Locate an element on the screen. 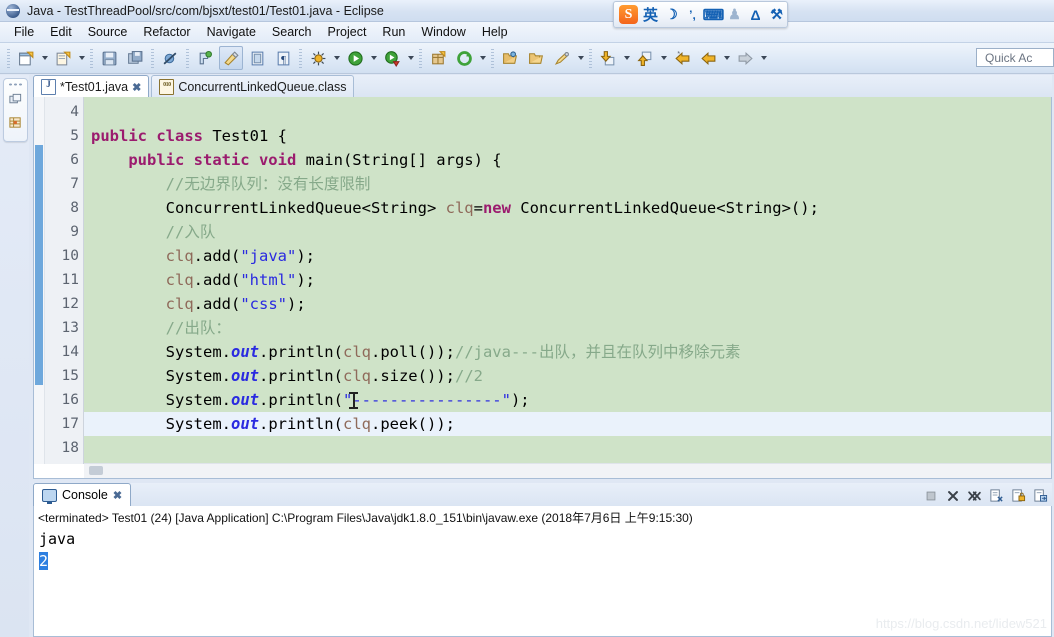  forward-button is located at coordinates (745, 58).